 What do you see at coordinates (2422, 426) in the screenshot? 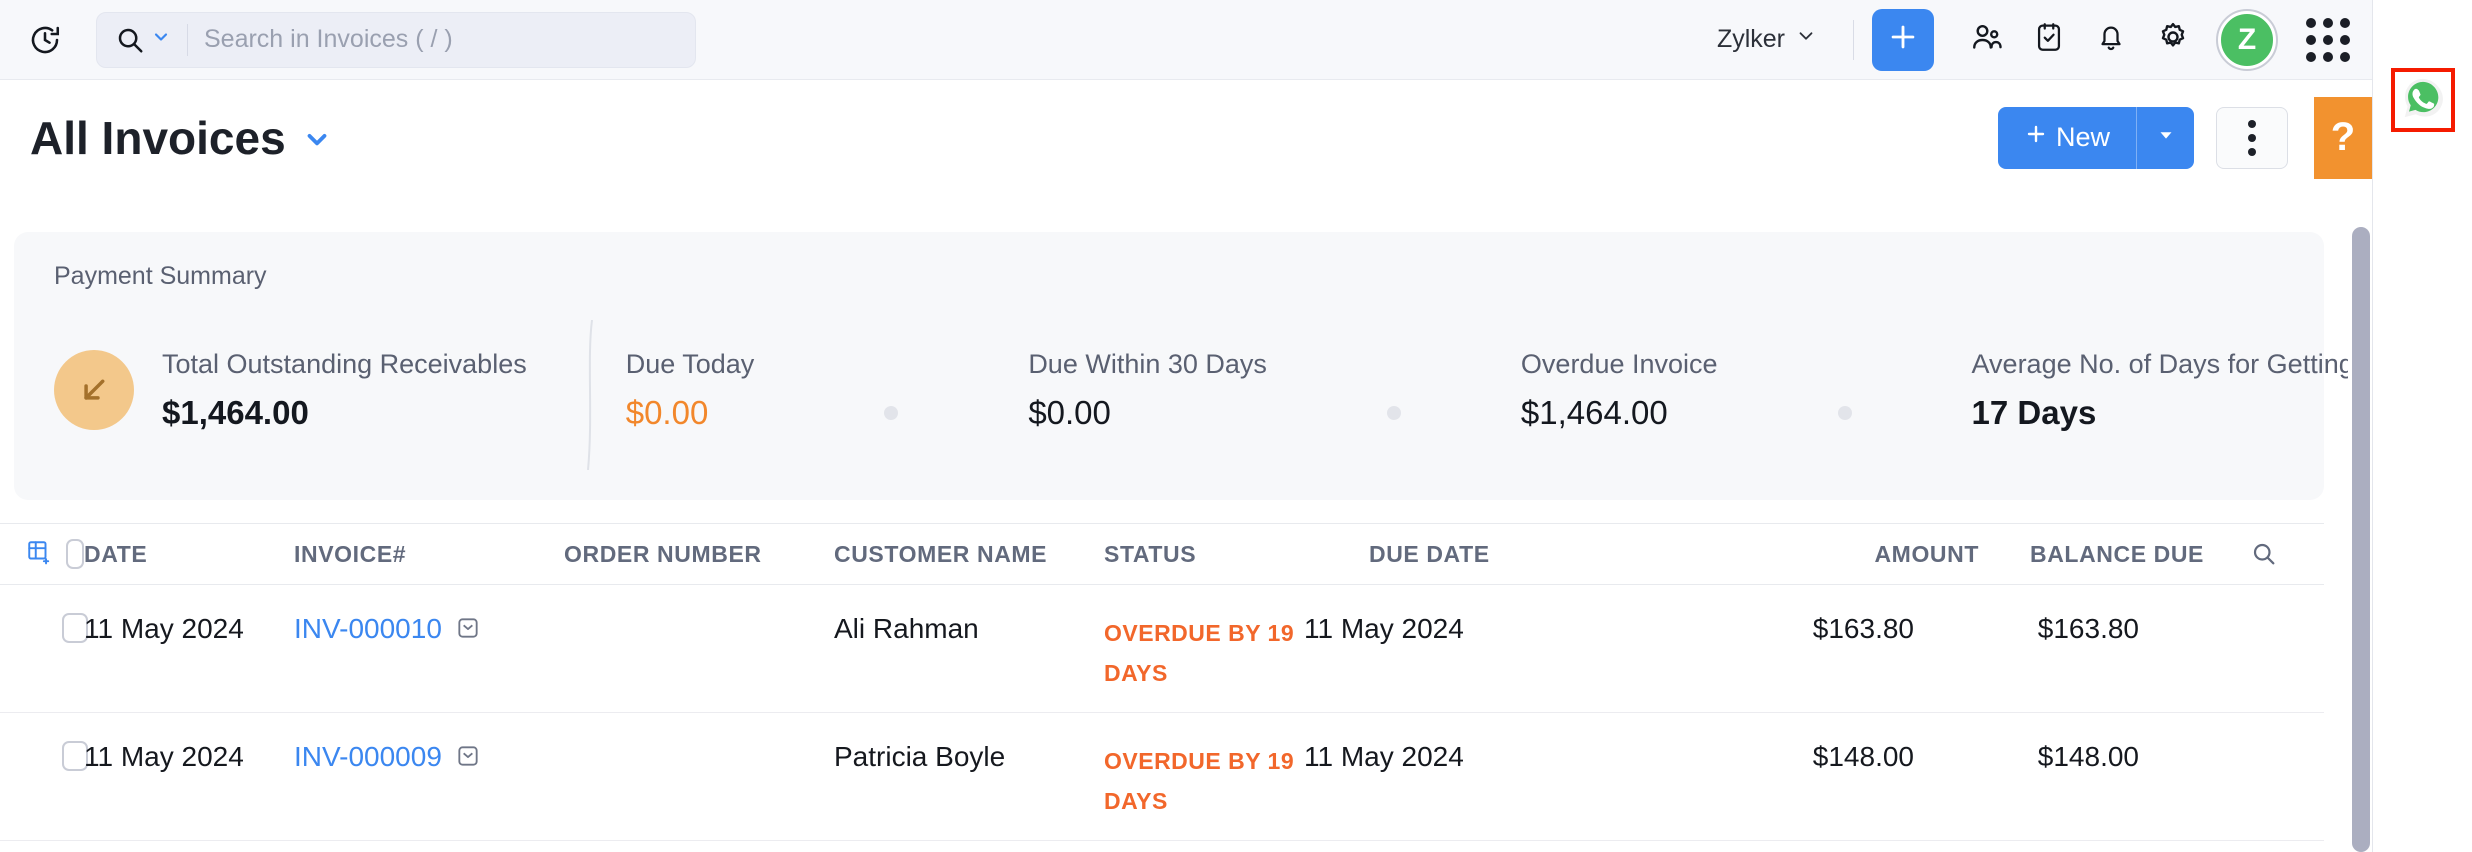
I see `right-rail` at bounding box center [2422, 426].